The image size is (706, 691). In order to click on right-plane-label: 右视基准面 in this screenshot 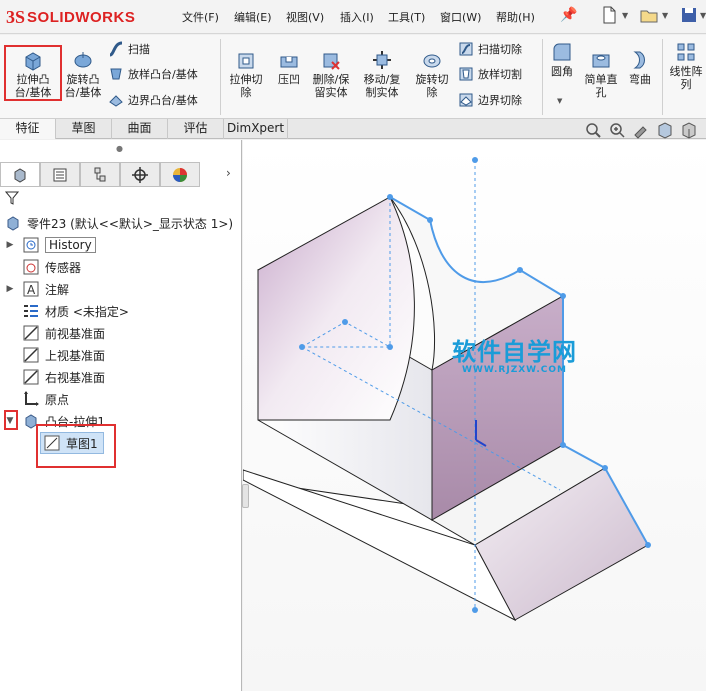, I will do `click(75, 377)`.